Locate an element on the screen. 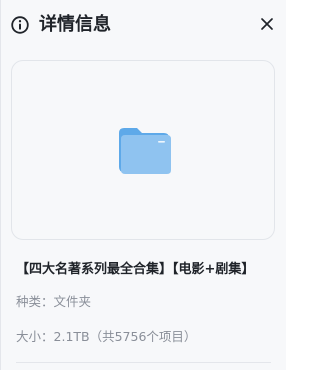 This screenshot has height=370, width=320. file-type-value: 文件夹 is located at coordinates (72, 301).